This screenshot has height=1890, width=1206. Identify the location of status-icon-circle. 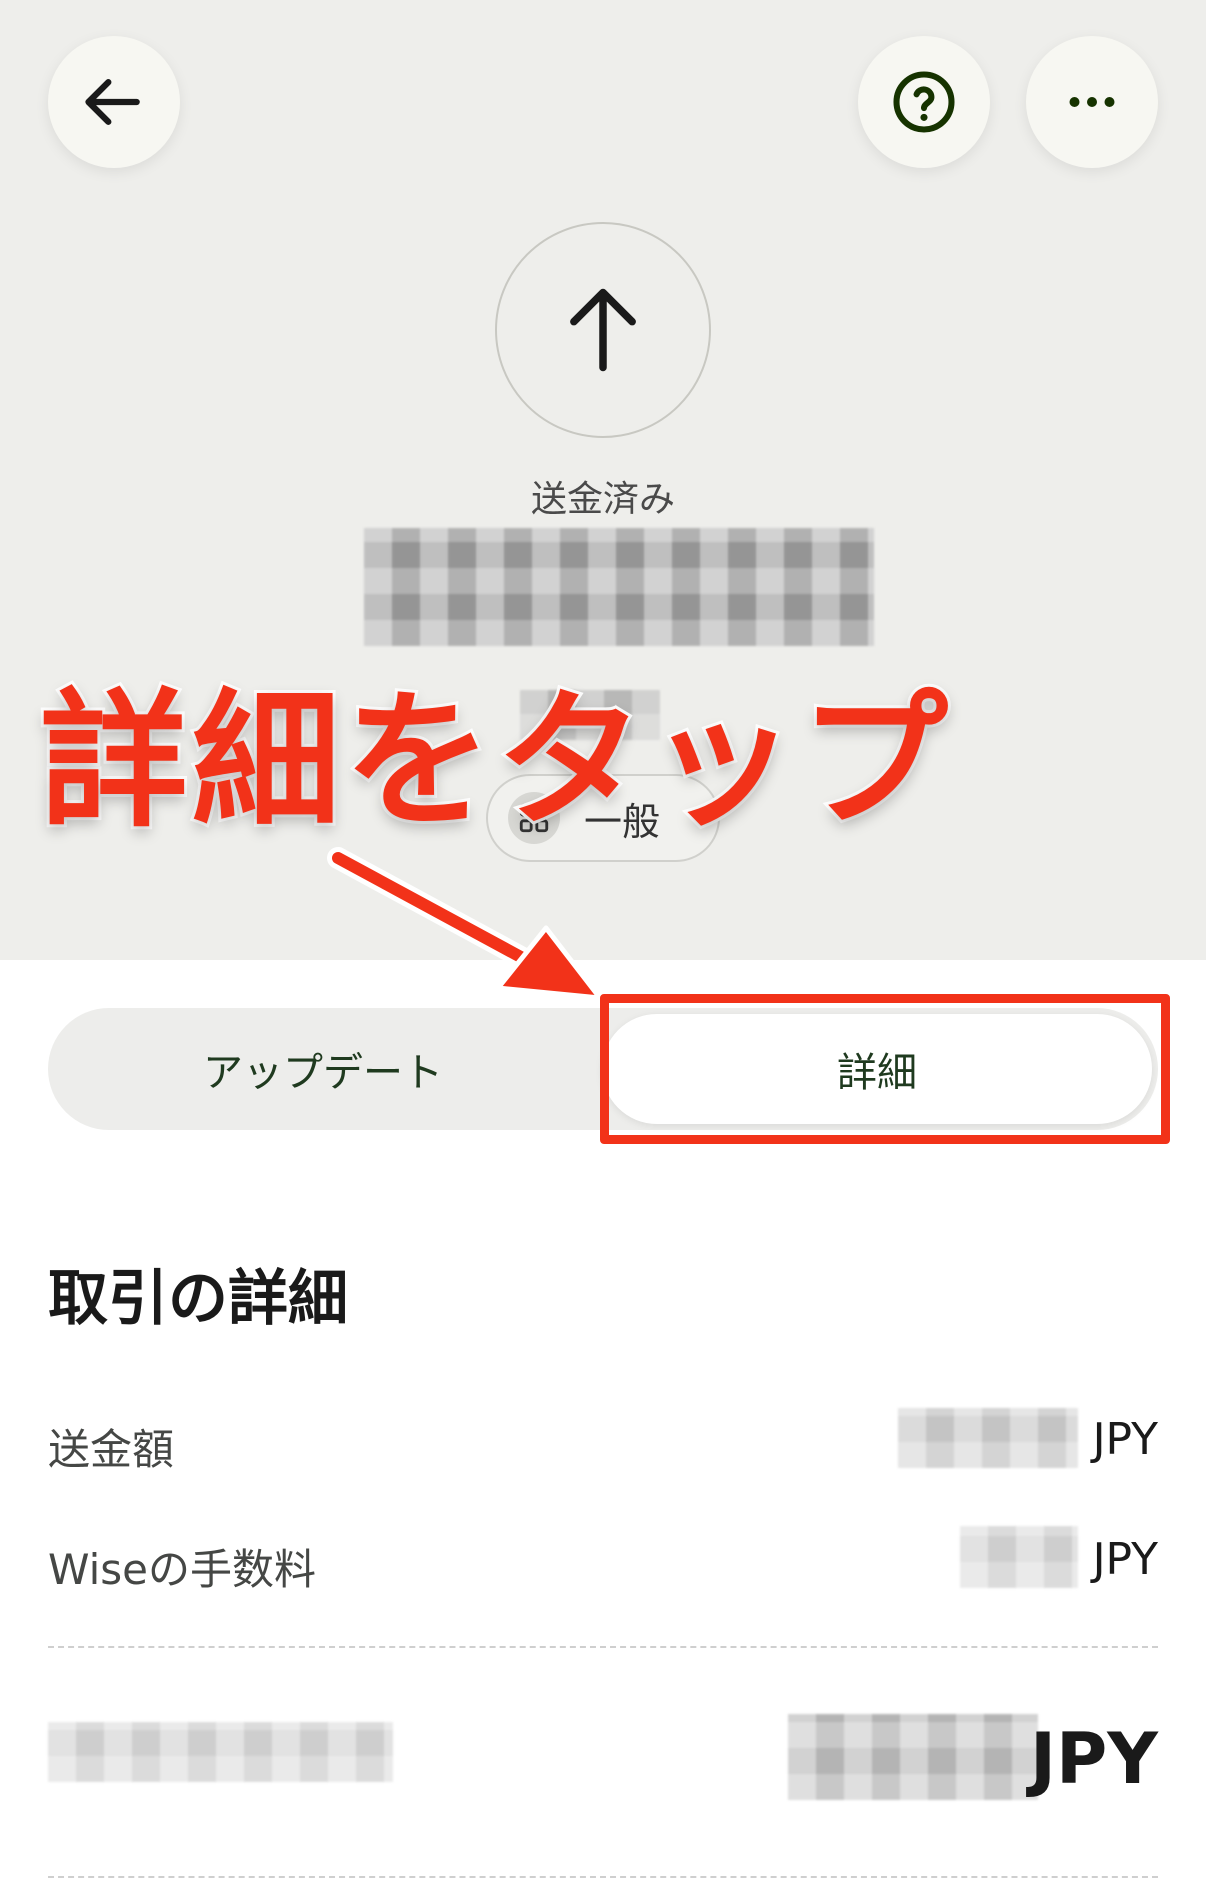
(603, 330).